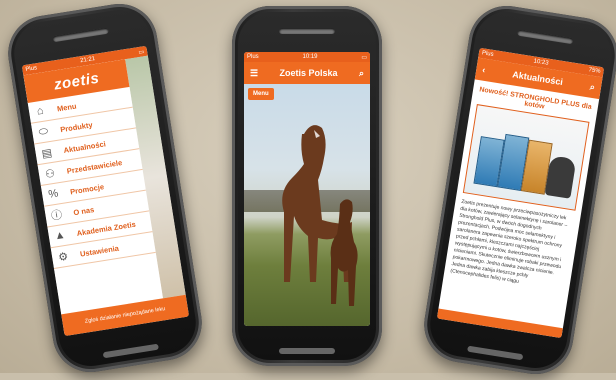 The width and height of the screenshot is (616, 380). What do you see at coordinates (254, 73) in the screenshot?
I see `hamburger-menu-icon: ☰` at bounding box center [254, 73].